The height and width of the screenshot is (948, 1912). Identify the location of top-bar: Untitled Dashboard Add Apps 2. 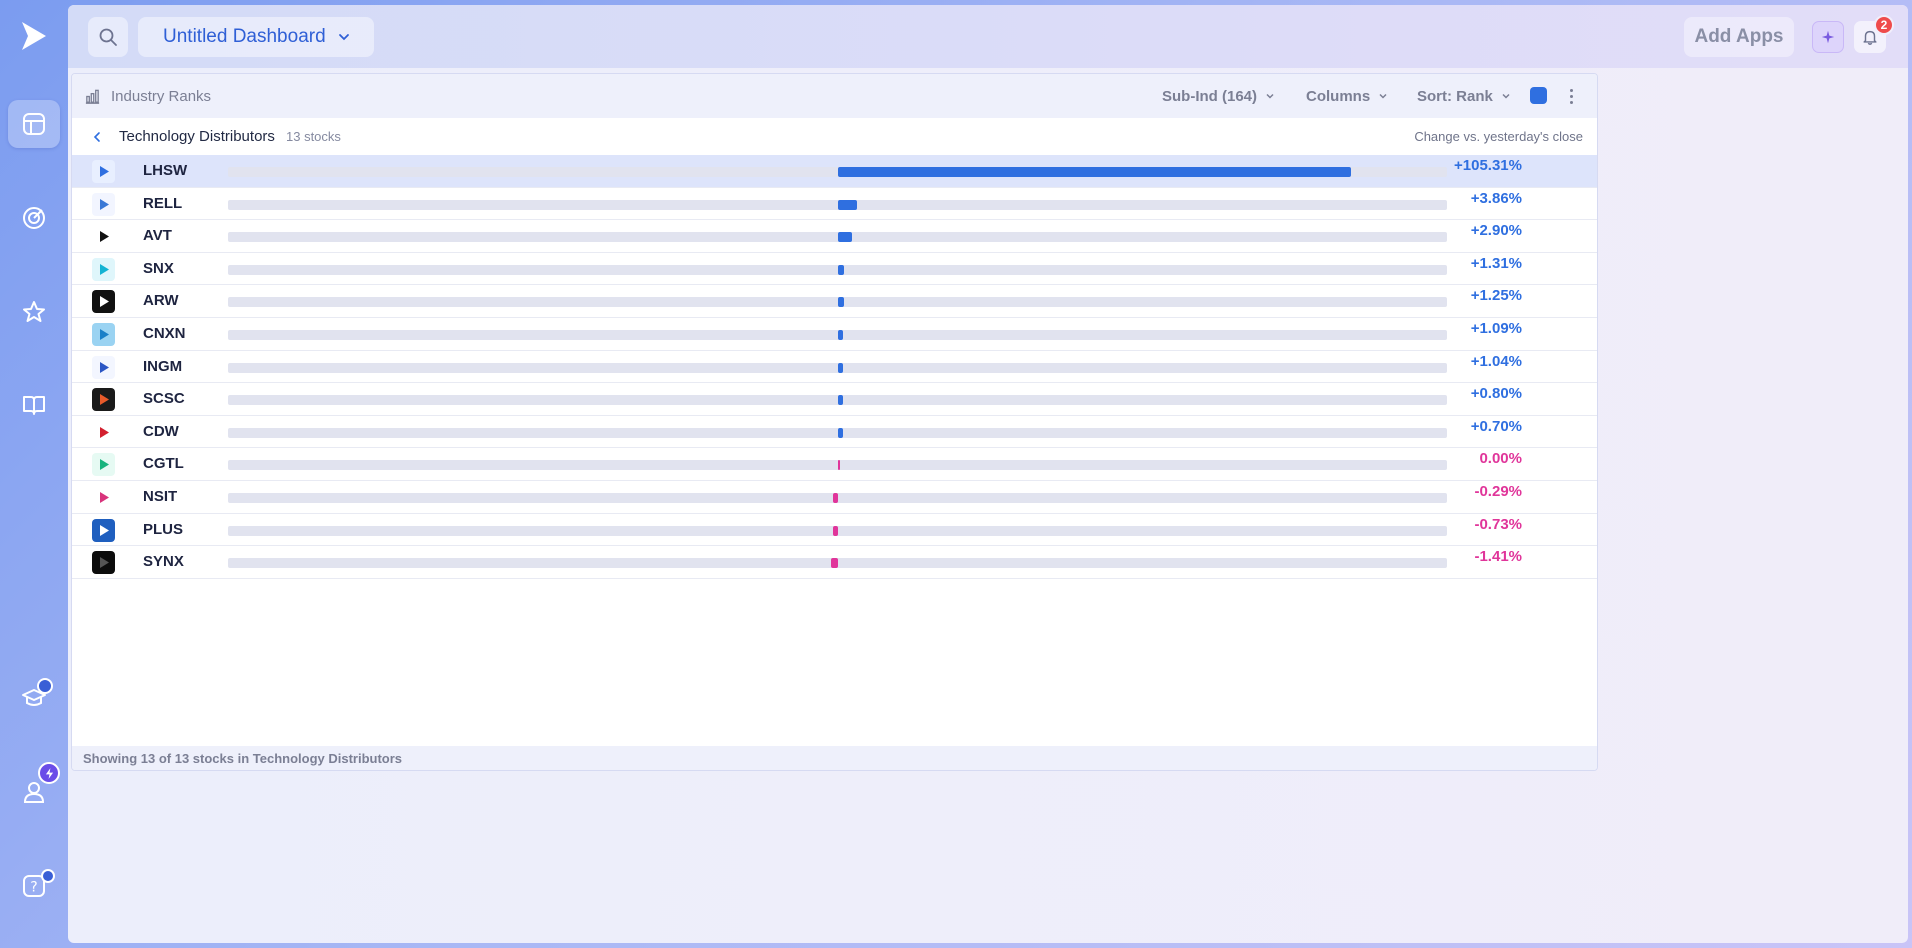
(988, 36).